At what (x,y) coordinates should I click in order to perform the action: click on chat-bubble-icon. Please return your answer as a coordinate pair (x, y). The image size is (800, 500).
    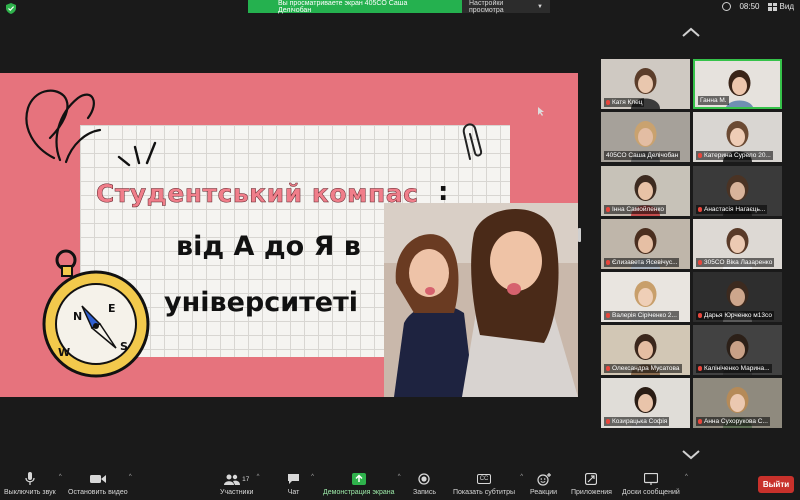
    Looking at the image, I should click on (293, 479).